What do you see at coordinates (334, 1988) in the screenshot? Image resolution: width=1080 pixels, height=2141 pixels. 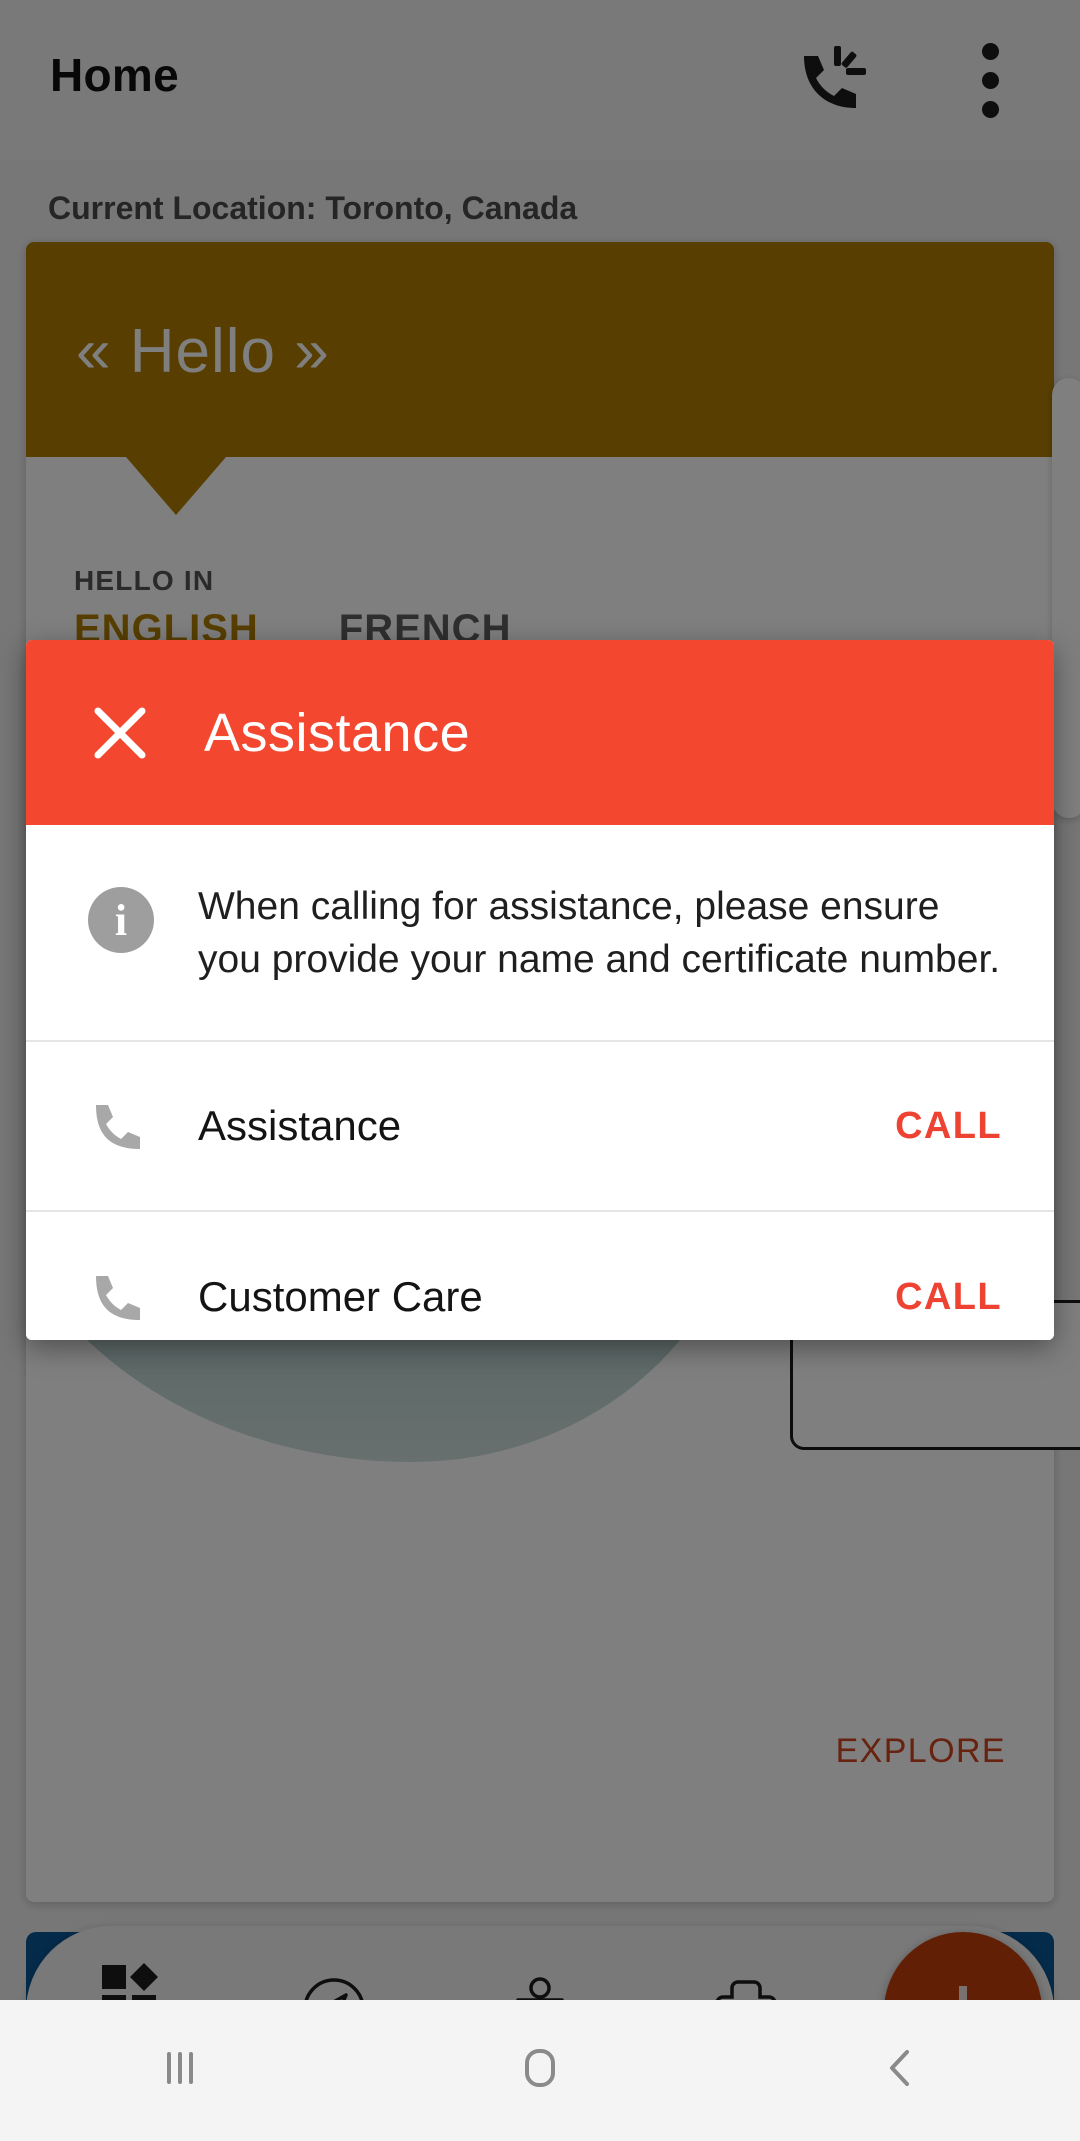 I see `compass-icon` at bounding box center [334, 1988].